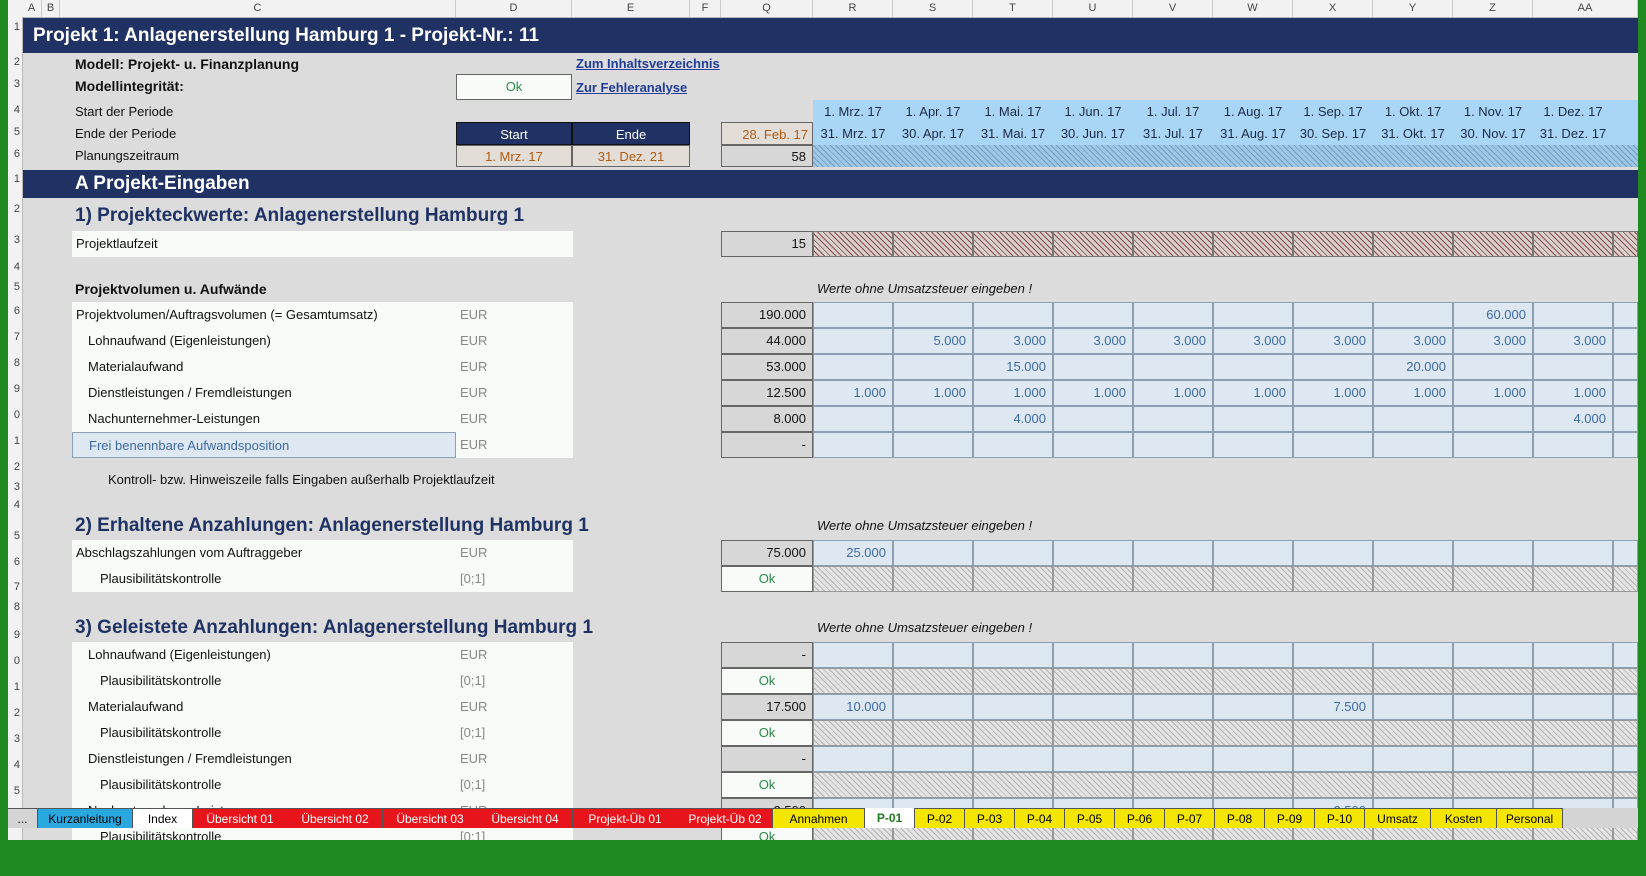 This screenshot has width=1646, height=876. What do you see at coordinates (648, 64) in the screenshot?
I see `toc-link: Zum Inhaltsverzeichnis` at bounding box center [648, 64].